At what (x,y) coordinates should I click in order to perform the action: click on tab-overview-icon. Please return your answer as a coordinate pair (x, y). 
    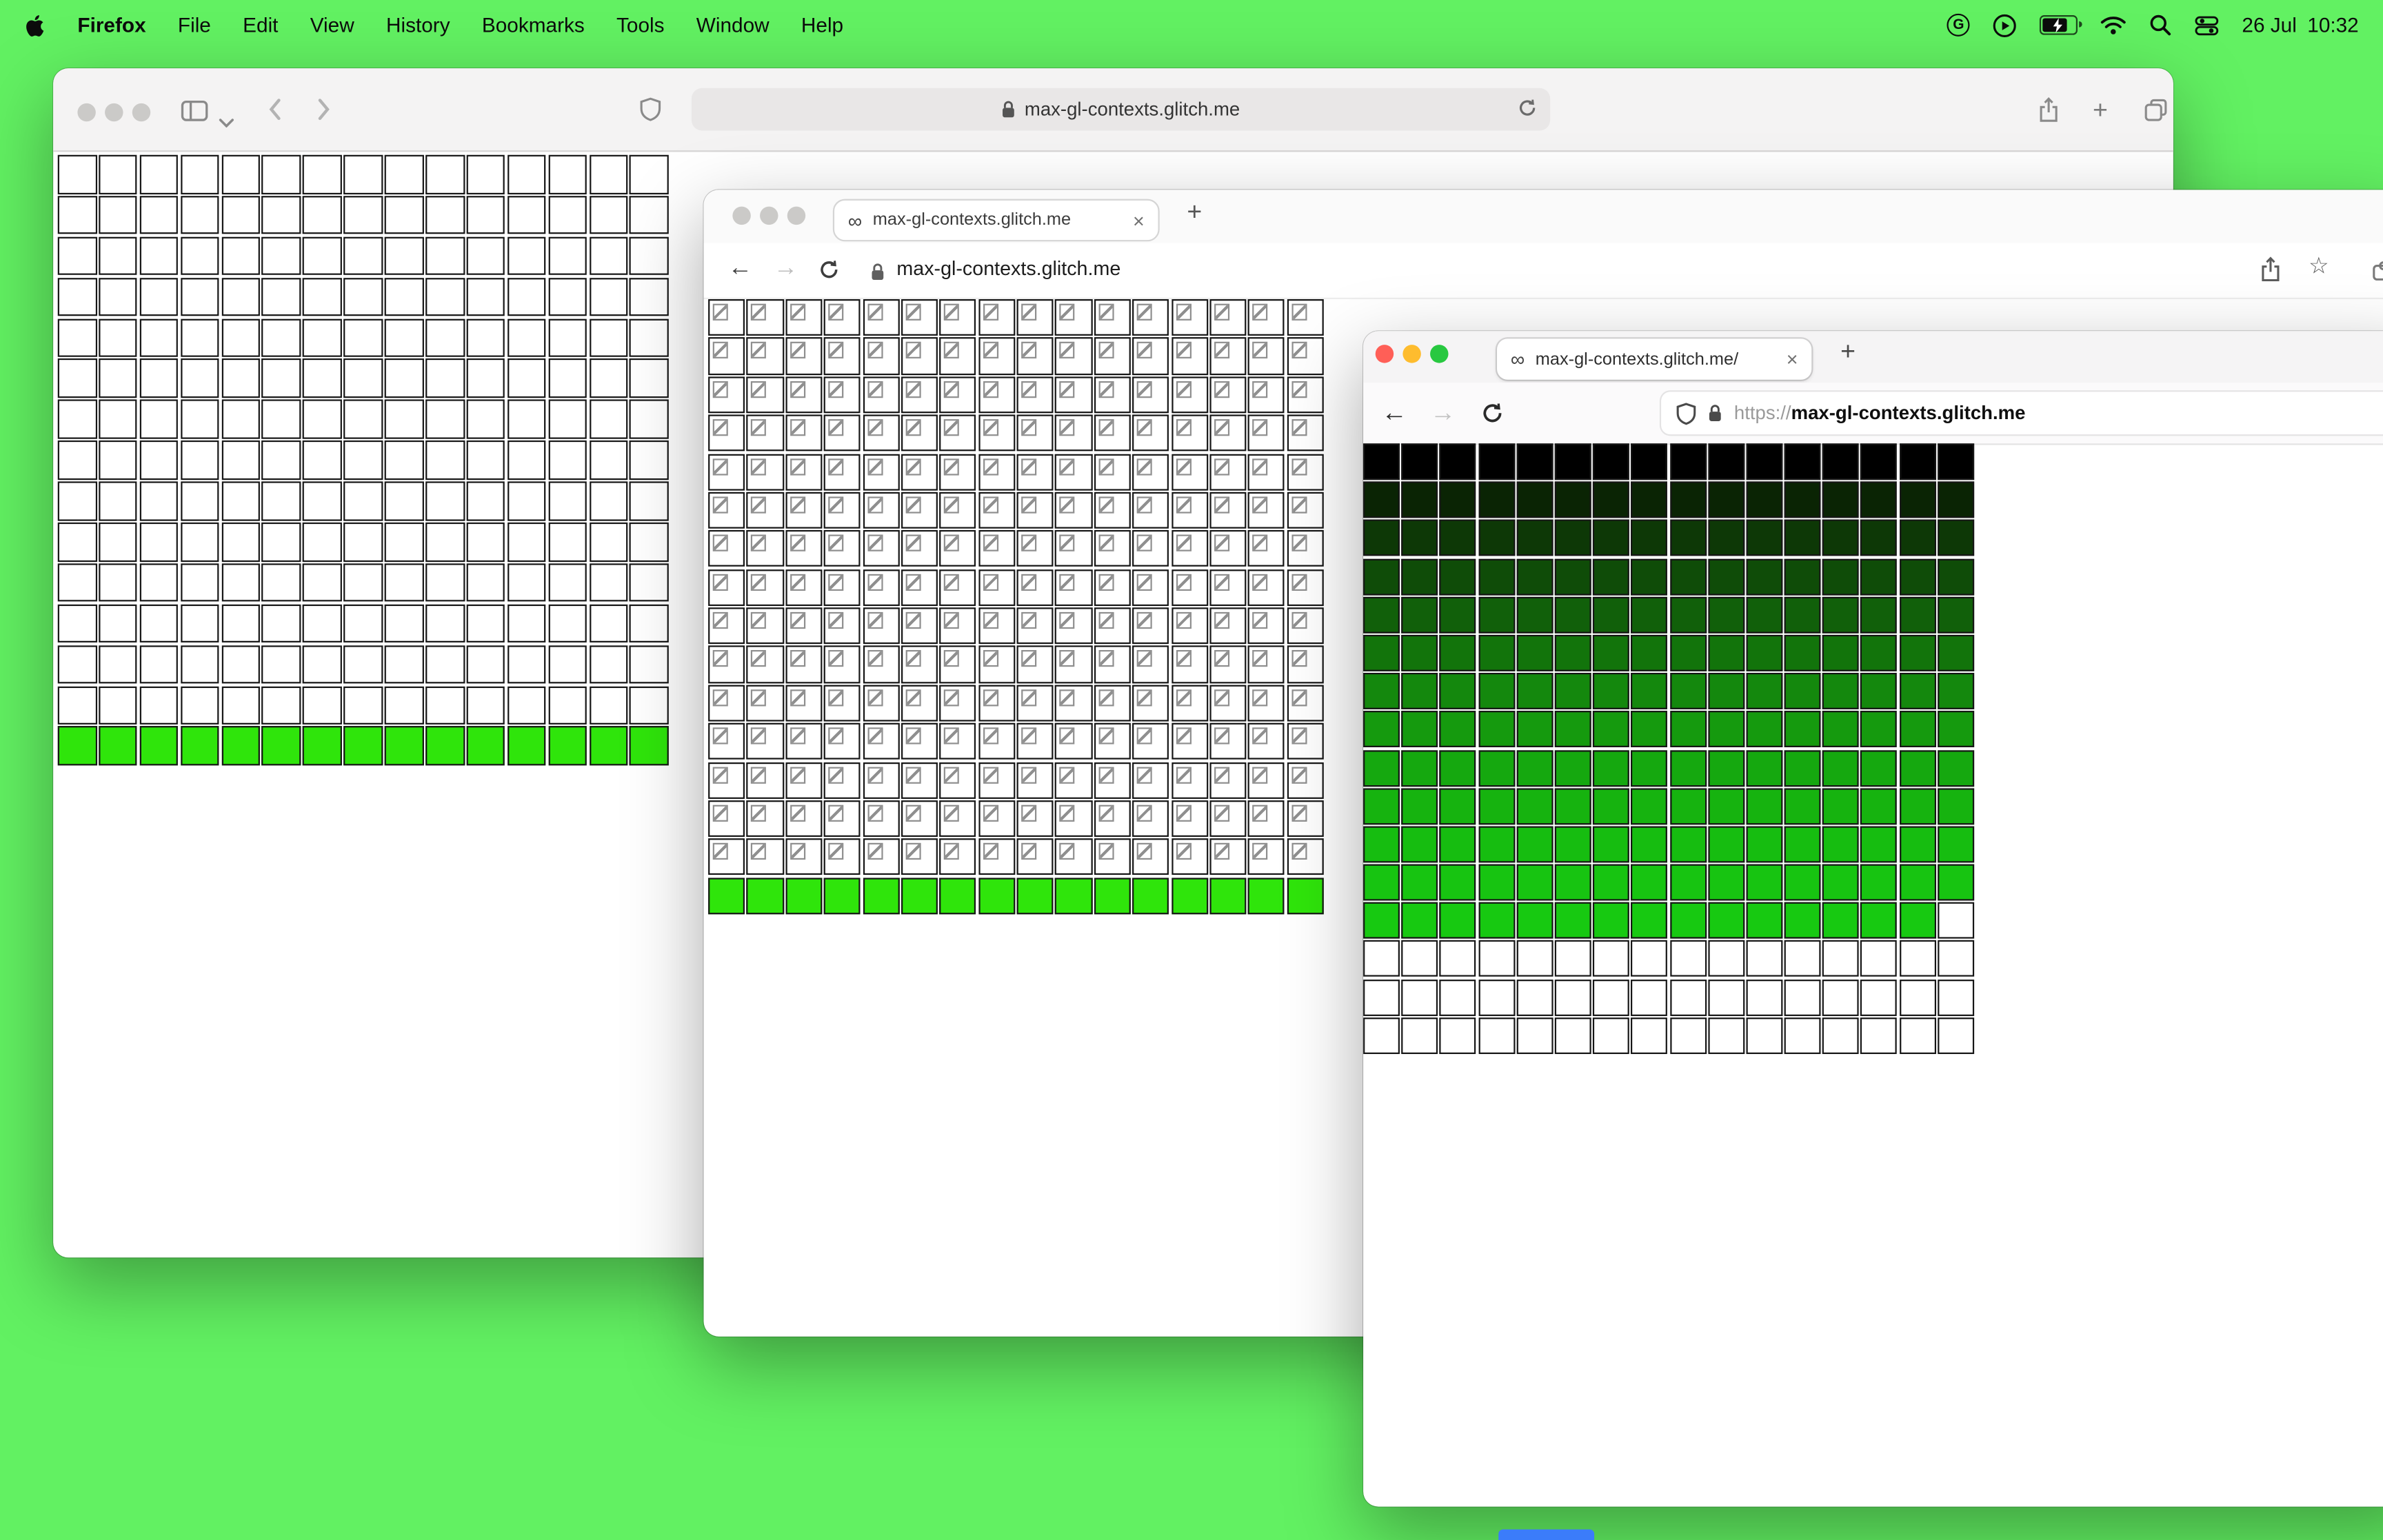
    Looking at the image, I should click on (2155, 114).